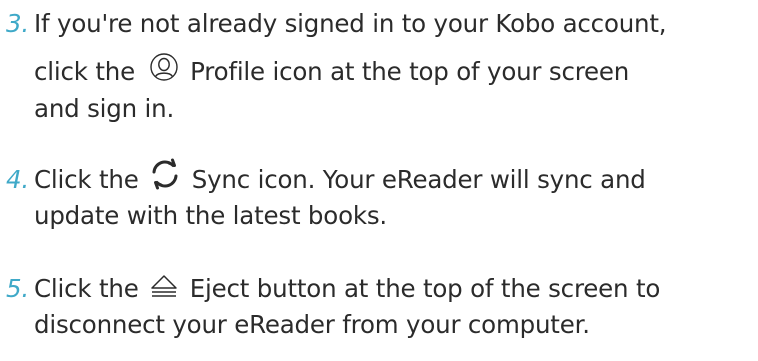  What do you see at coordinates (17, 179) in the screenshot?
I see `step-number: 4.` at bounding box center [17, 179].